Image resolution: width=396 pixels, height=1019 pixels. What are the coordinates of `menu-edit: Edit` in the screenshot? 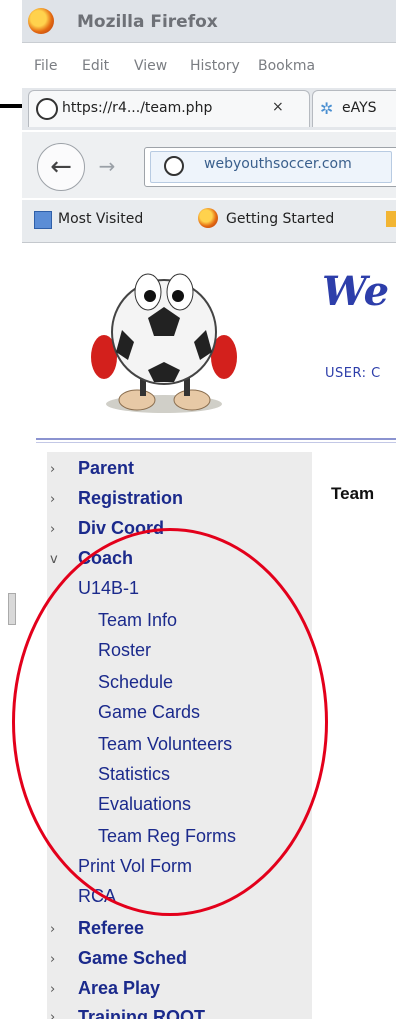 It's located at (95, 66).